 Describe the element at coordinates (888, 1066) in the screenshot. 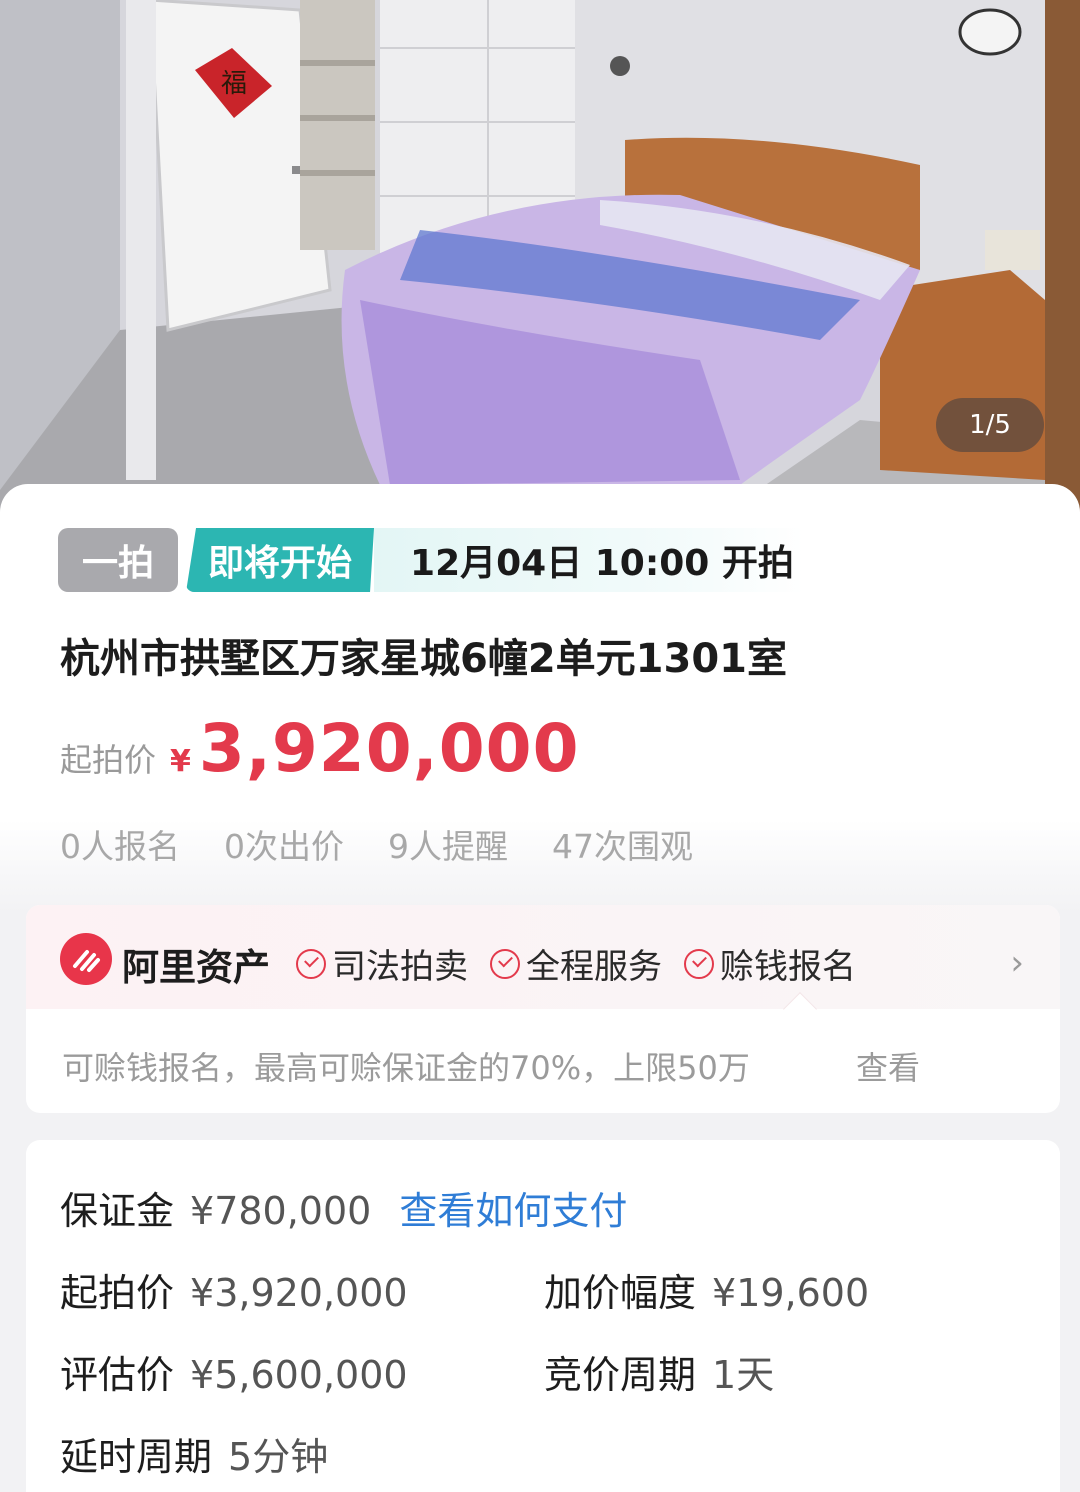

I see `view-credit-link: 查看` at that location.